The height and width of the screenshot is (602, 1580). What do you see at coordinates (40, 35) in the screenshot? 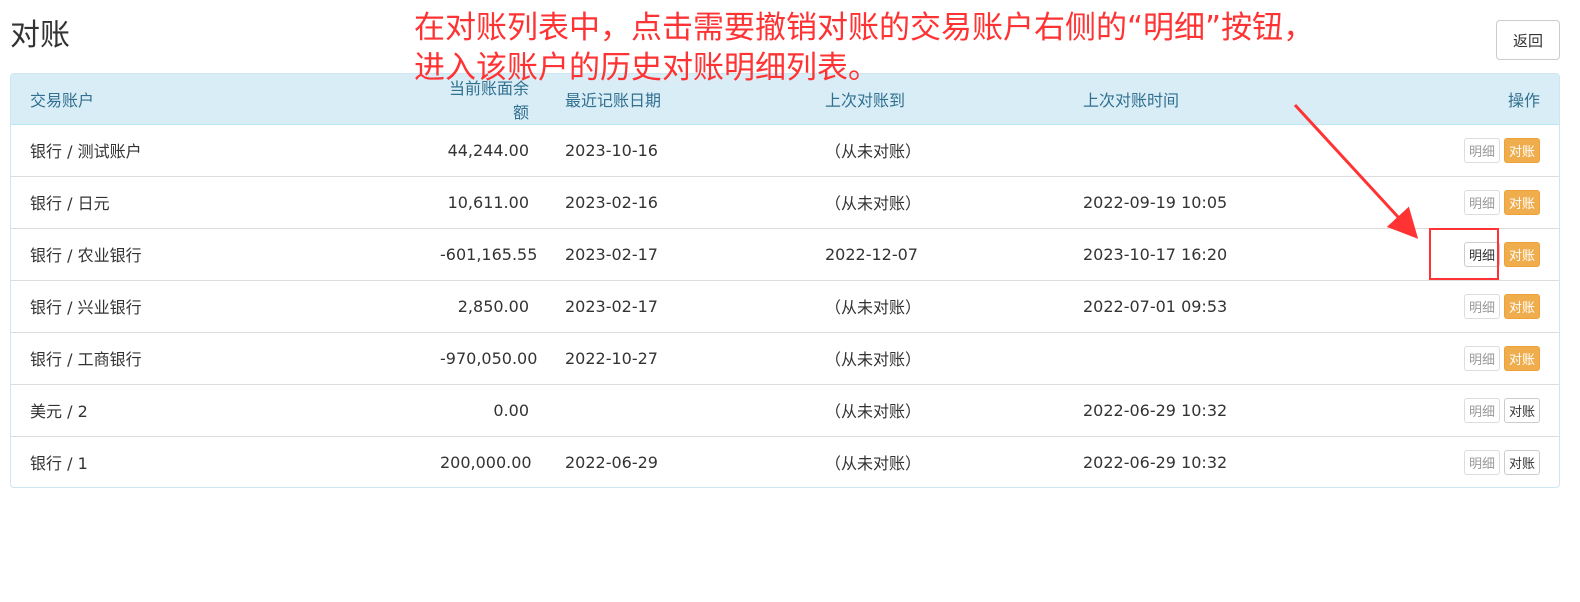
I see `page-title: 对账` at bounding box center [40, 35].